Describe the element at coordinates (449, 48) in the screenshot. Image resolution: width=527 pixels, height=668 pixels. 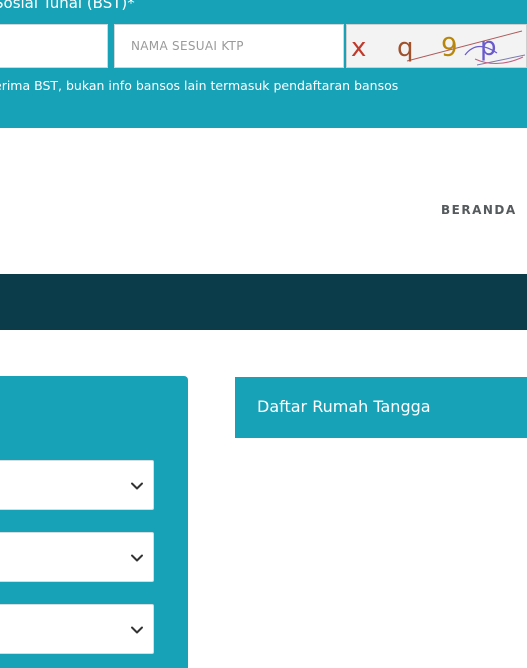
I see `svg-text: 9` at that location.